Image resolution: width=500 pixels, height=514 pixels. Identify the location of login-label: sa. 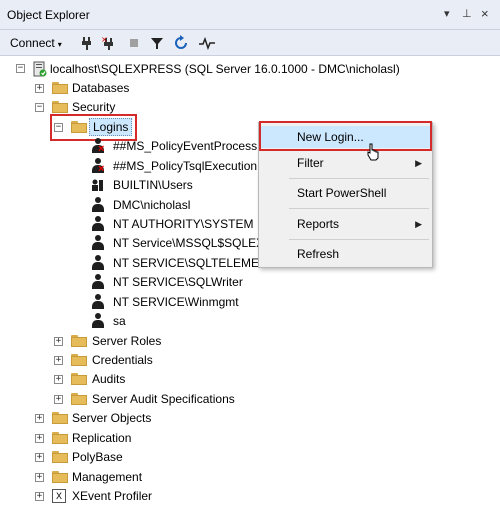
(119, 321).